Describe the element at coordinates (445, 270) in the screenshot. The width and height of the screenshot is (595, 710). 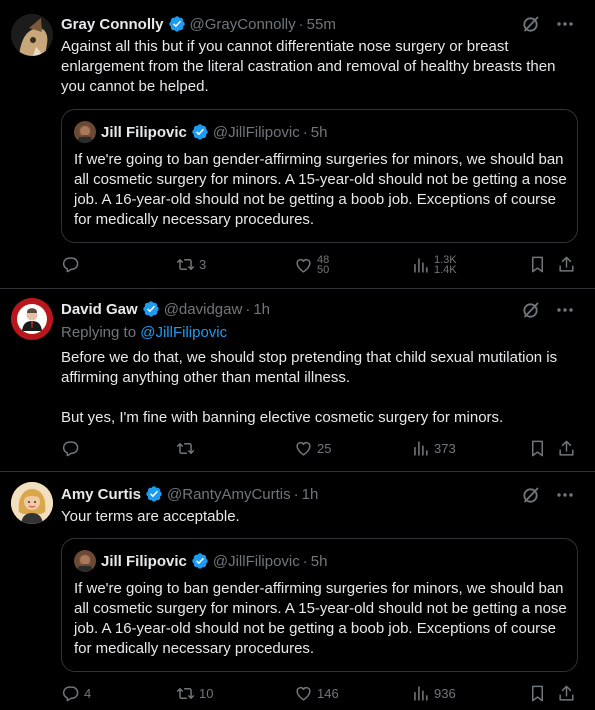
I see `views-count-next: 1.4K` at that location.